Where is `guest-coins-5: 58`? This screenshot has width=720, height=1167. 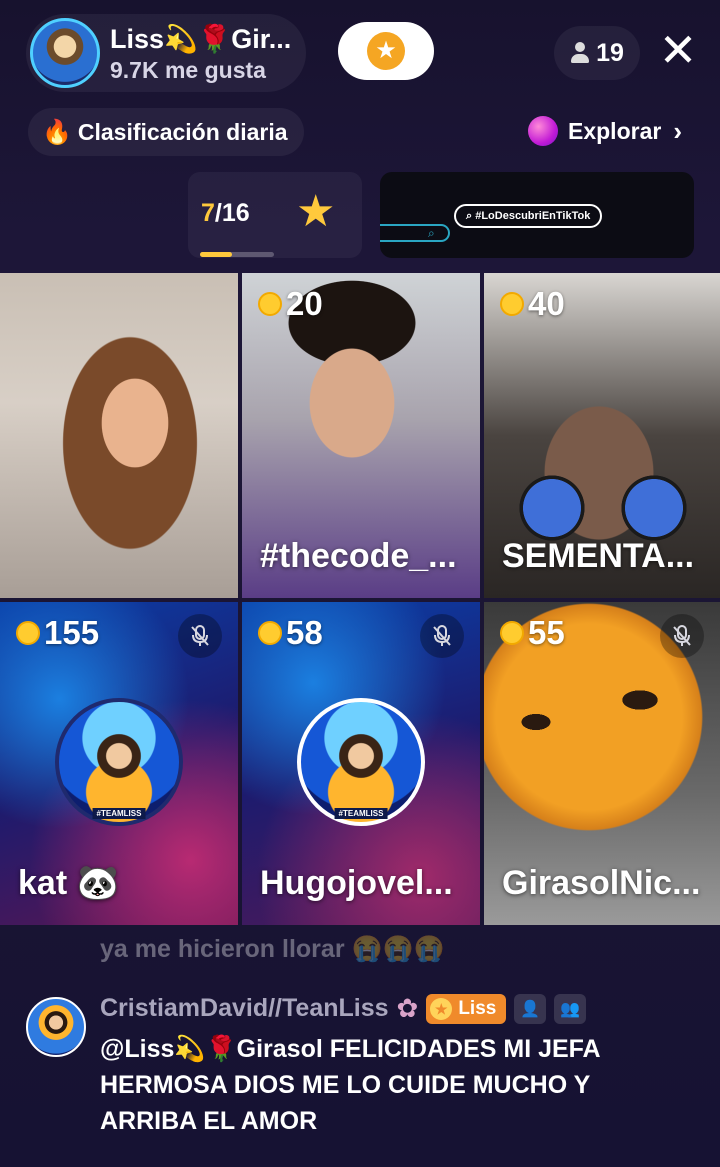 guest-coins-5: 58 is located at coordinates (290, 633).